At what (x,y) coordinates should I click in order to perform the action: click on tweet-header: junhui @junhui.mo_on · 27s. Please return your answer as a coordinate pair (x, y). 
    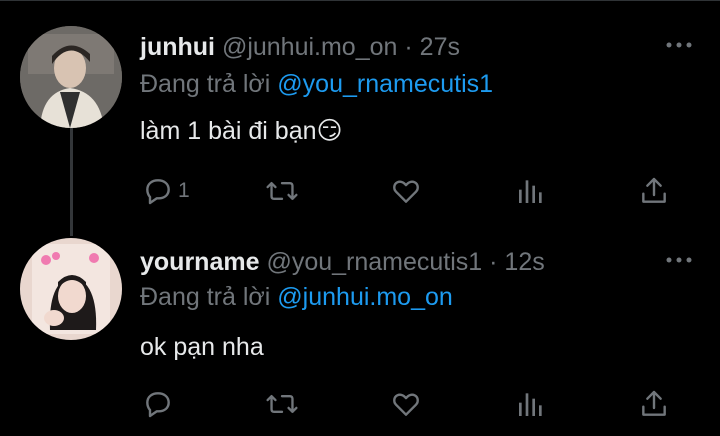
    Looking at the image, I should click on (300, 47).